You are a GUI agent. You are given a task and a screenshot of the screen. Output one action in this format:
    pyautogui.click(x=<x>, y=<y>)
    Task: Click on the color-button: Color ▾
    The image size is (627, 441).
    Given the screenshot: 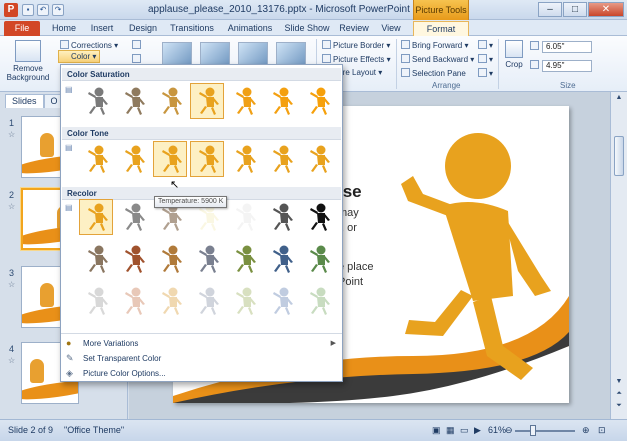 What is the action you would take?
    pyautogui.click(x=79, y=56)
    